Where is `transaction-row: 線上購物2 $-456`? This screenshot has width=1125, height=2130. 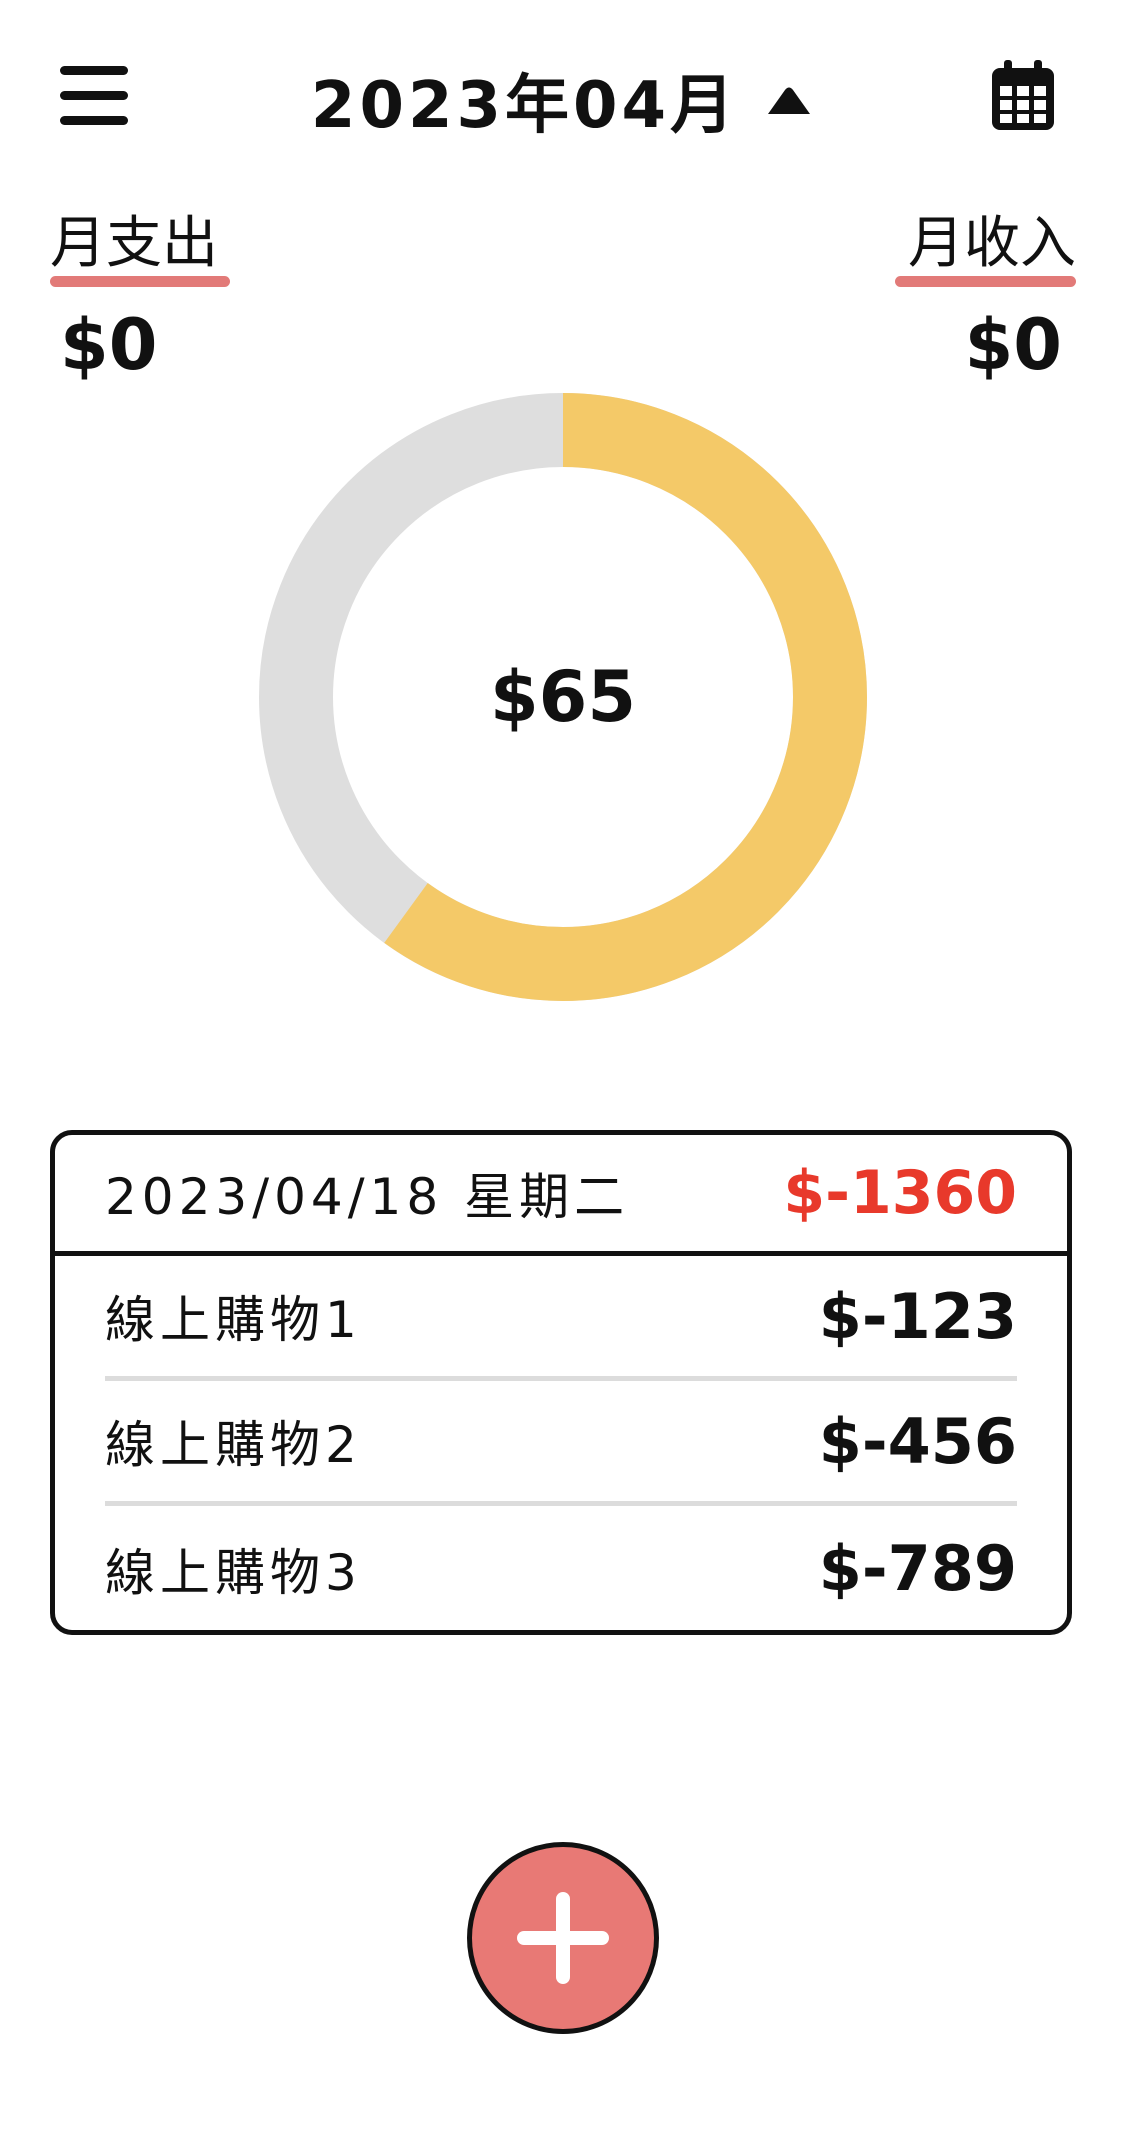 transaction-row: 線上購物2 $-456 is located at coordinates (561, 1443).